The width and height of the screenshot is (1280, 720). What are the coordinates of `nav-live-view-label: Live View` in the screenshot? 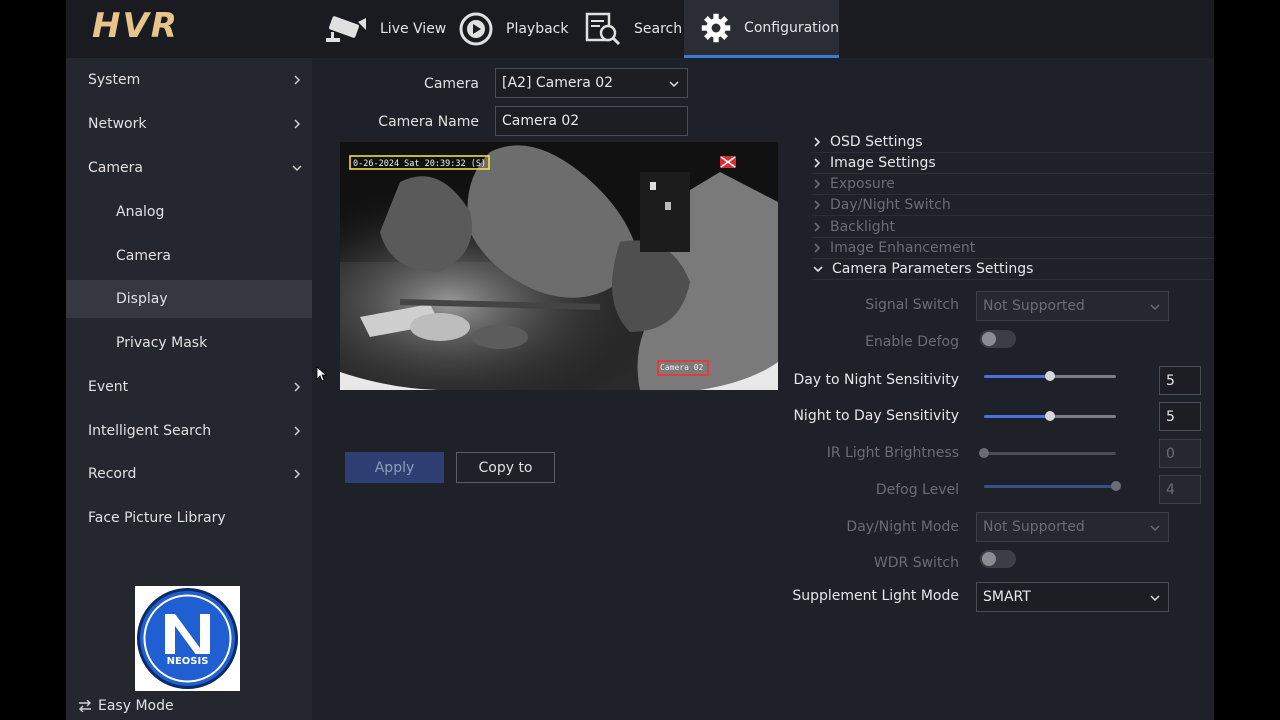 It's located at (413, 29).